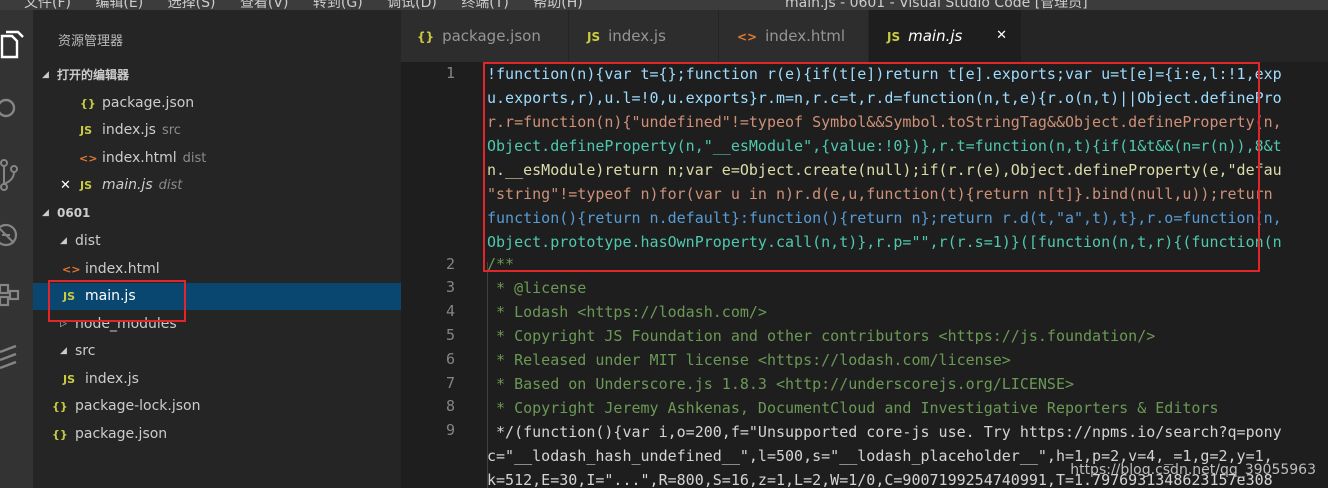 Image resolution: width=1328 pixels, height=488 pixels. I want to click on line-number: 4, so click(450, 311).